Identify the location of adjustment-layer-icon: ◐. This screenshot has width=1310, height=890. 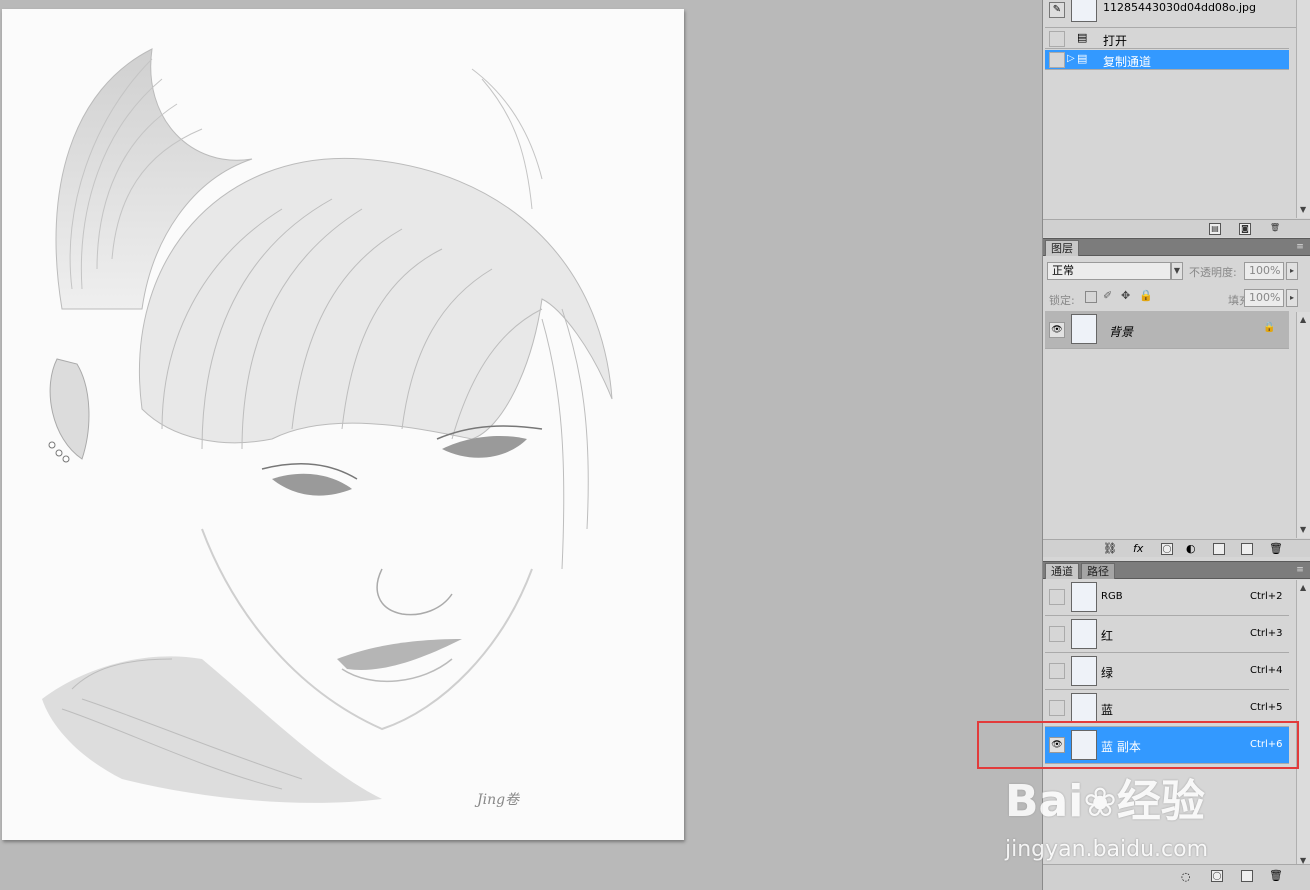
(1191, 548).